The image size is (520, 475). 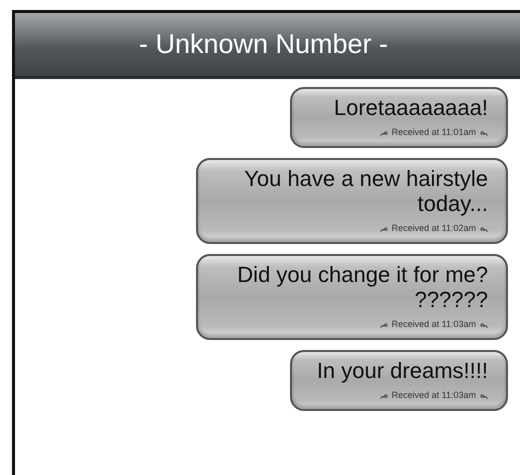 I want to click on message-text: Did you change it for me? ??????, so click(x=362, y=287).